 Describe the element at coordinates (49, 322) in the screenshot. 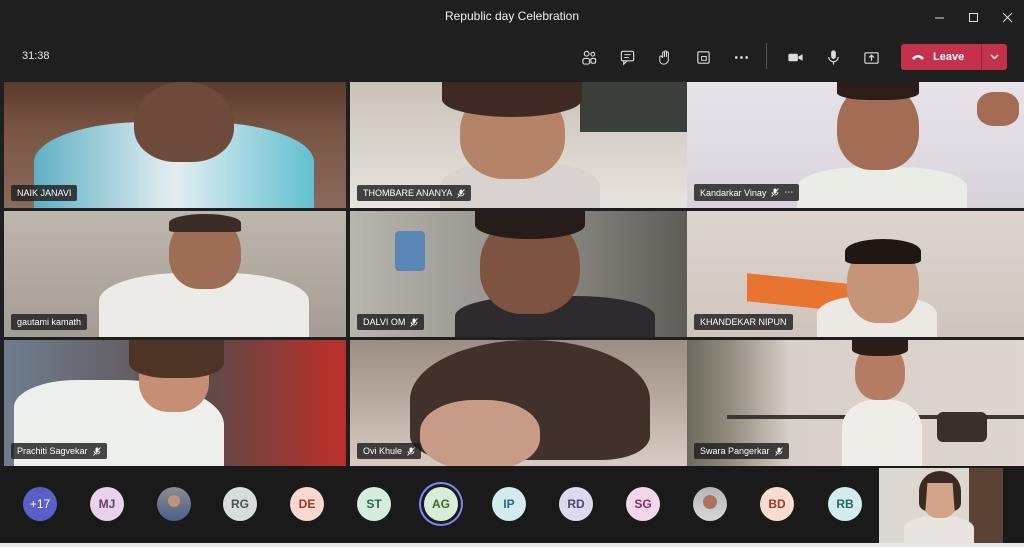

I see `participant-name-tag: gautami kamath` at that location.